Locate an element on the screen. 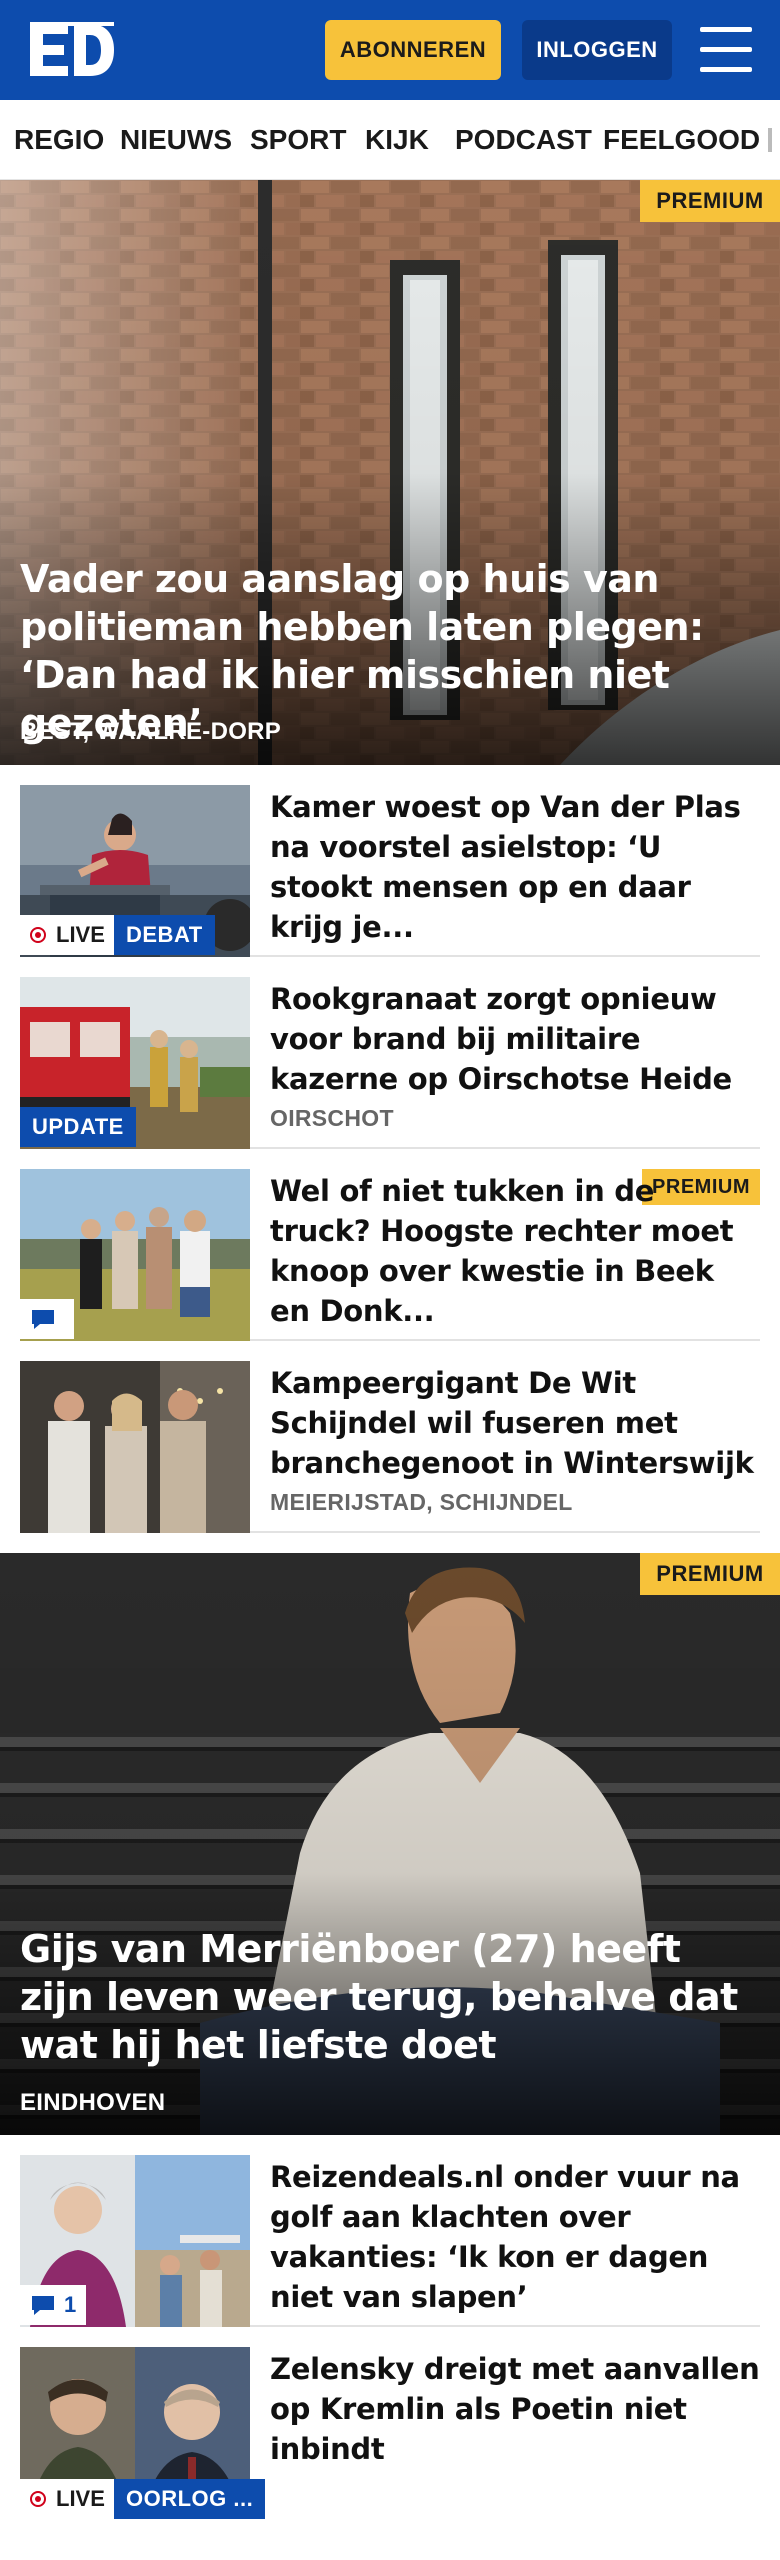  article-location: MEIERIJSTAD, SCHIJNDEL is located at coordinates (421, 1502).